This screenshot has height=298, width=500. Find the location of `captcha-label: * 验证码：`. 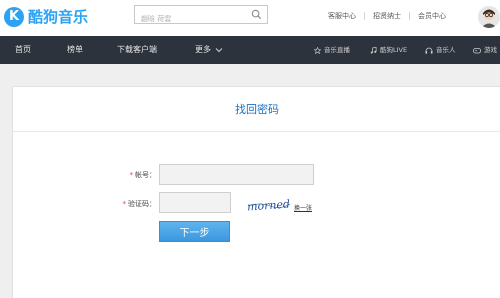

captcha-label: * 验证码： is located at coordinates (129, 204).